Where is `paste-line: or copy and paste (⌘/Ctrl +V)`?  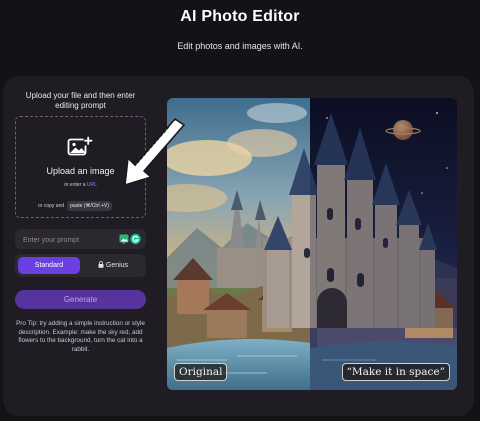
paste-line: or copy and paste (⌘/Ctrl +V) is located at coordinates (75, 206).